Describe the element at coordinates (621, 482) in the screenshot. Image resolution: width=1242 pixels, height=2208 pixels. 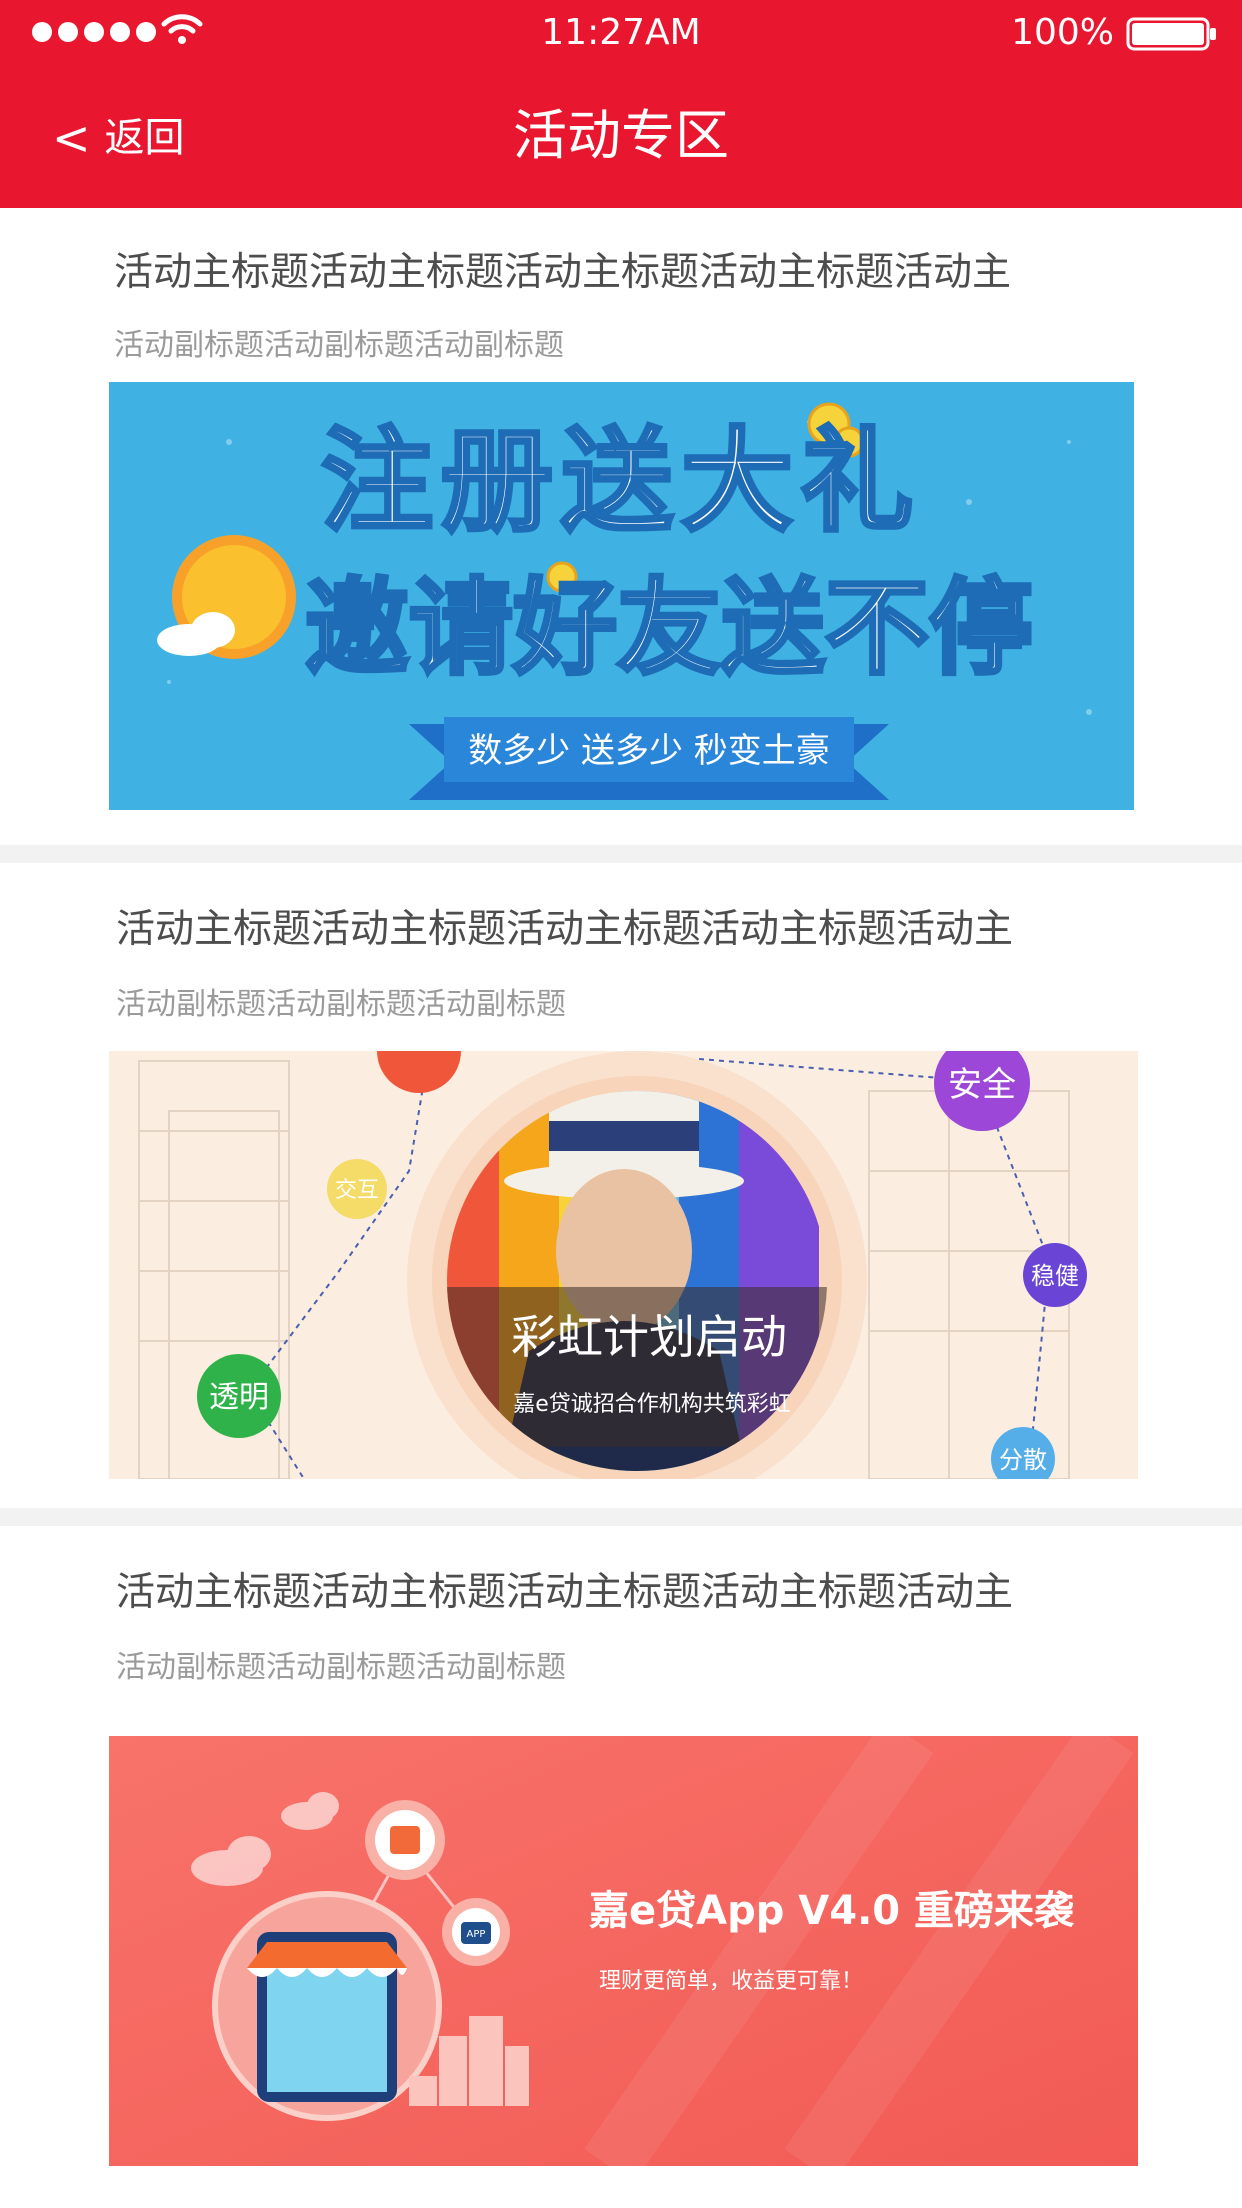
I see `banner-headline-1: 注册送大礼` at that location.